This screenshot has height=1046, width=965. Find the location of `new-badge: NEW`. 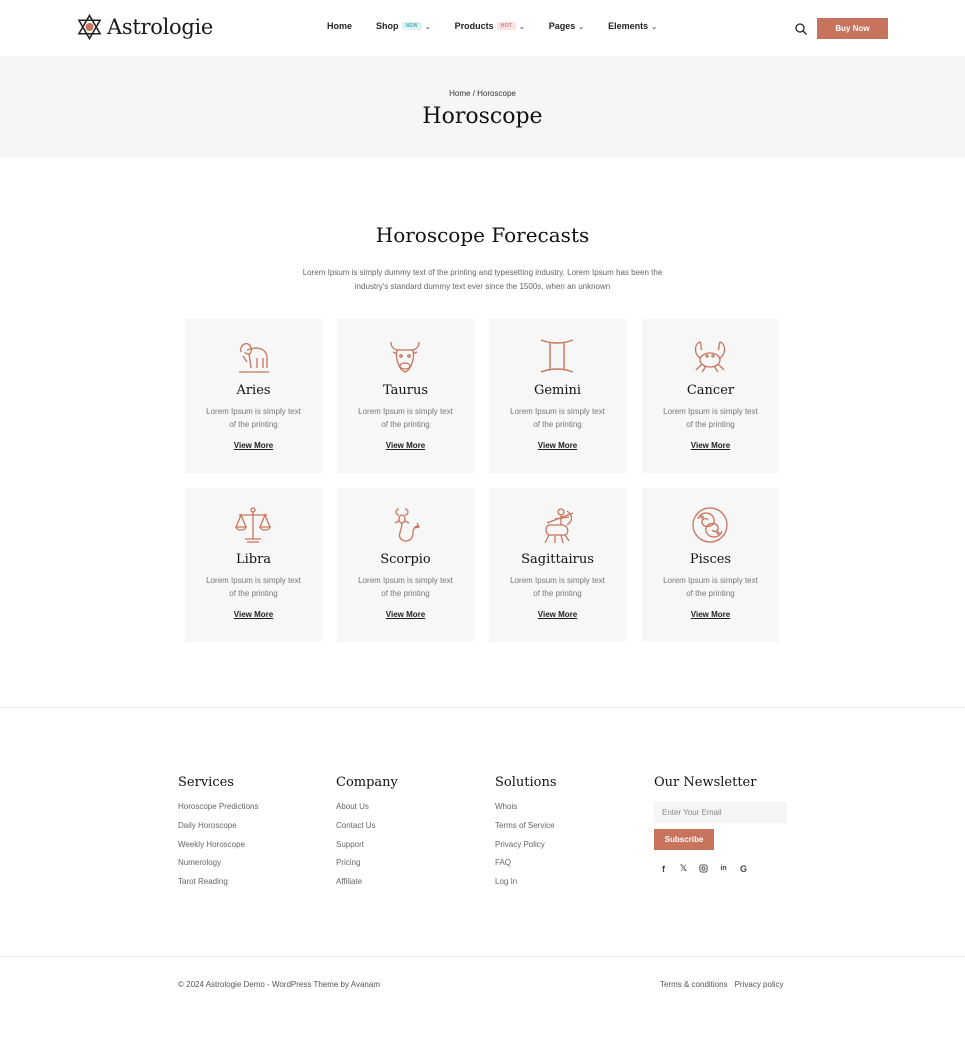

new-badge: NEW is located at coordinates (411, 26).